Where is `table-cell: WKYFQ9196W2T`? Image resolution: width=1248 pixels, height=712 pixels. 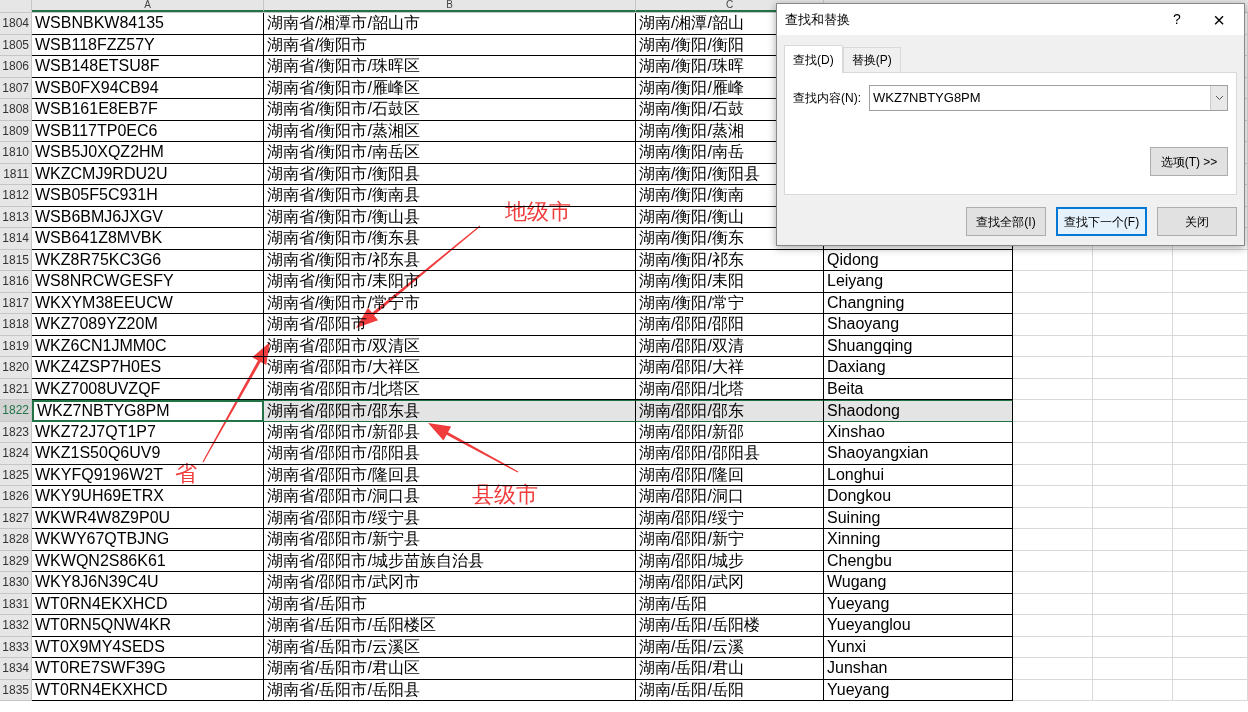 table-cell: WKYFQ9196W2T is located at coordinates (99, 474).